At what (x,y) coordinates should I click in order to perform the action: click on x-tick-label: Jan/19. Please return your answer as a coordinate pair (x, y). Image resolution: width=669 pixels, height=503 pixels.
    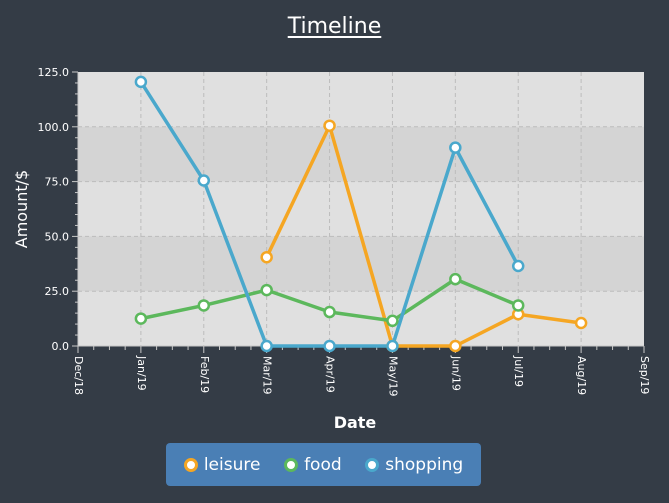
    Looking at the image, I should click on (141, 373).